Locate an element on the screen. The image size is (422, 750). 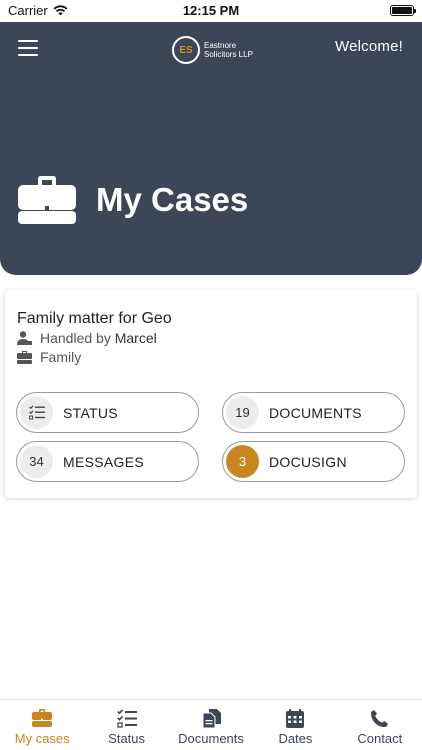
docusign-button-label: DOCUSIGN is located at coordinates (308, 461).